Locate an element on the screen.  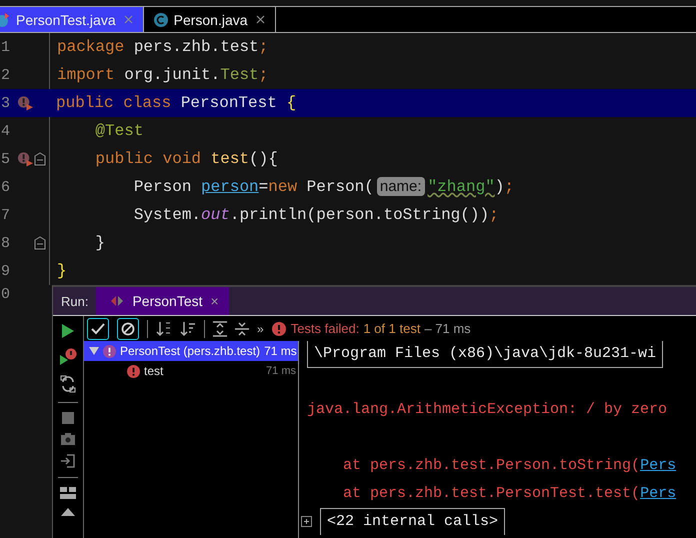
expand-arrow-icon is located at coordinates (94, 351).